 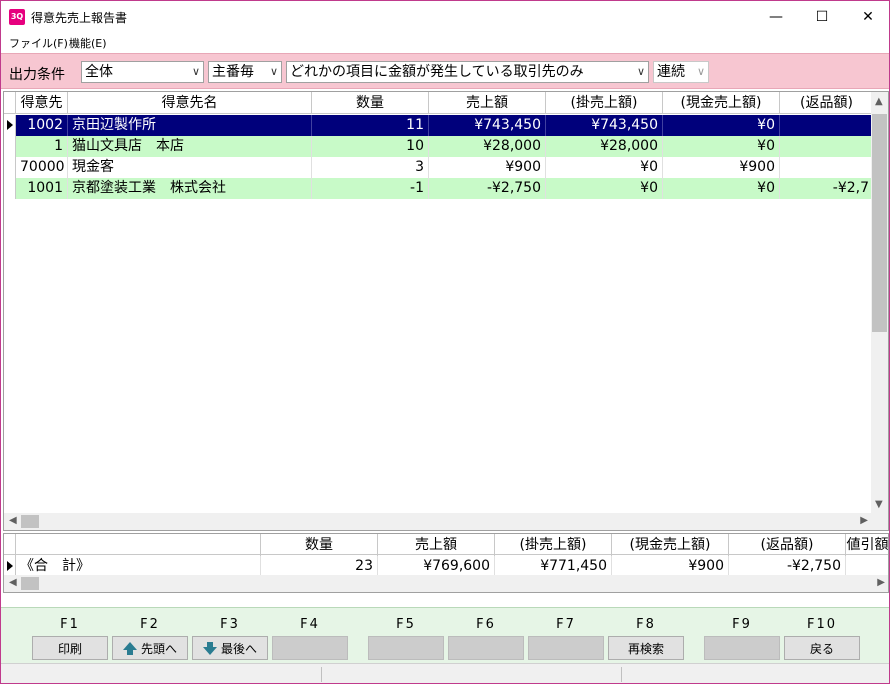 I want to click on print-button: 印刷, so click(x=70, y=648).